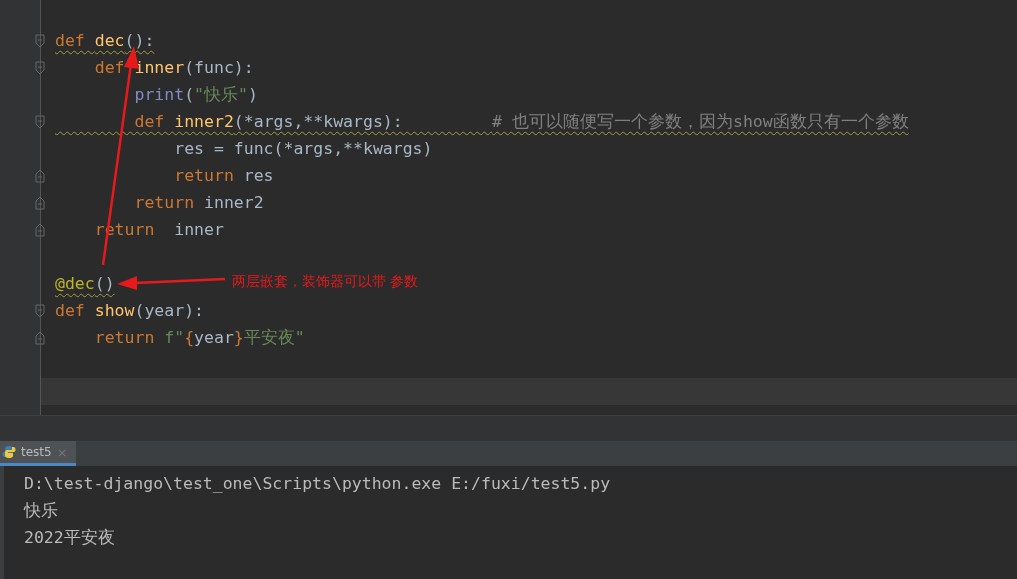 The image size is (1017, 579). I want to click on python-icon, so click(9, 452).